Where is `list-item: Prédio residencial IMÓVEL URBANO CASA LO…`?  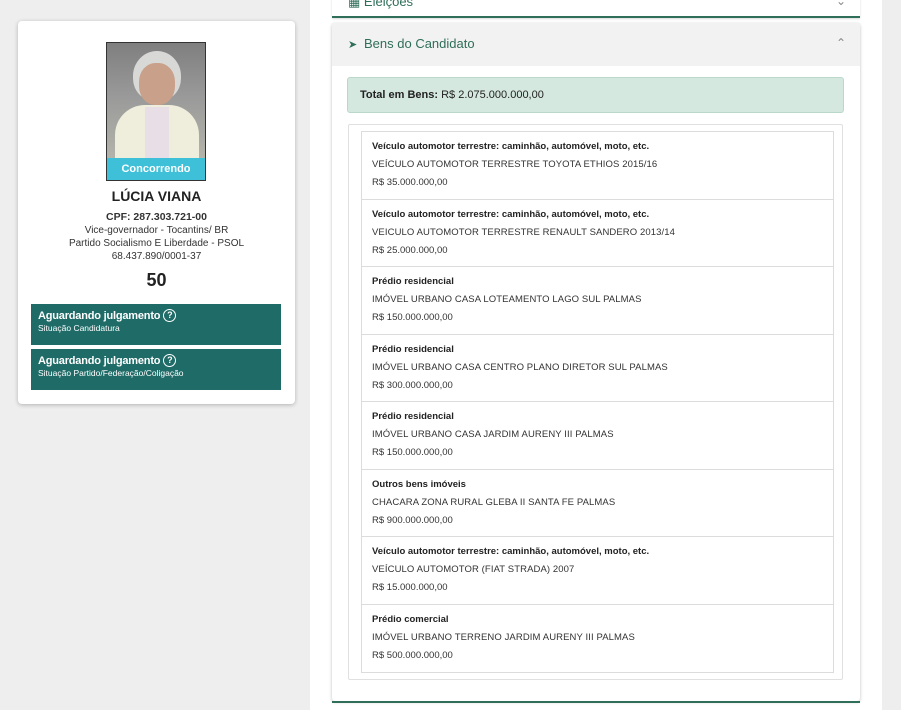
list-item: Prédio residencial IMÓVEL URBANO CASA LO… is located at coordinates (597, 301).